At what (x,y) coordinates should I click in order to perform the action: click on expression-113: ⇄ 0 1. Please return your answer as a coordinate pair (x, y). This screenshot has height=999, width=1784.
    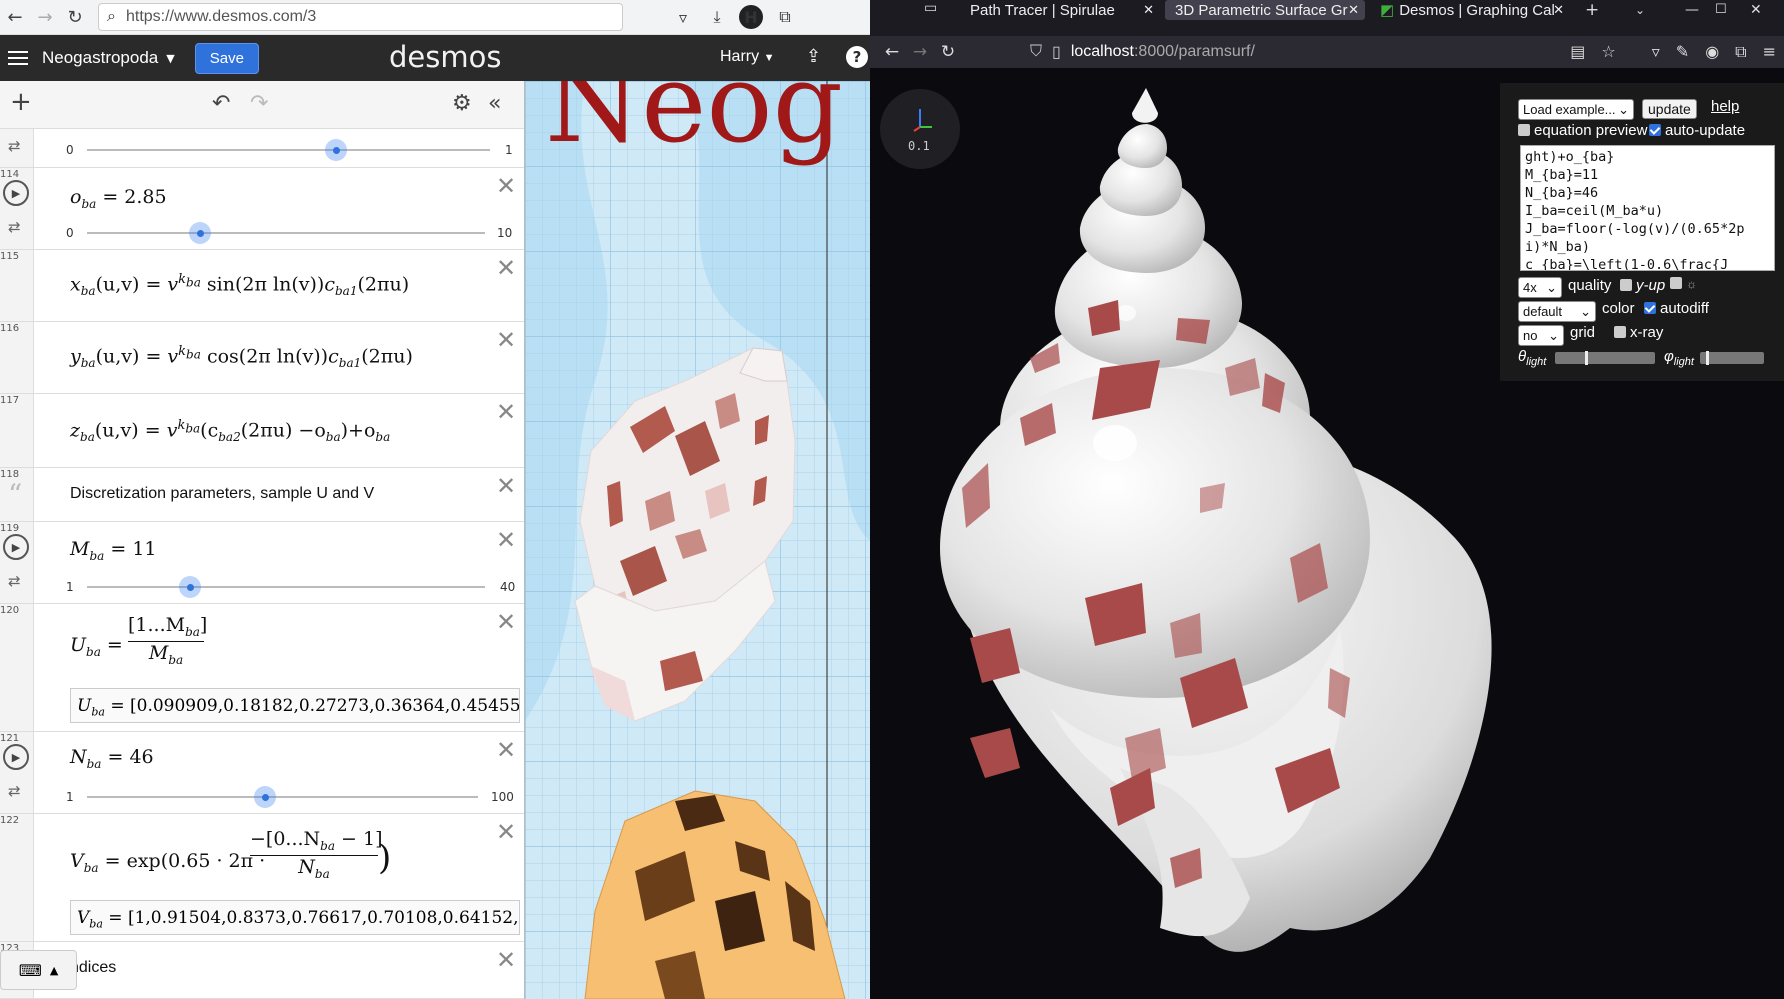
    Looking at the image, I should click on (262, 148).